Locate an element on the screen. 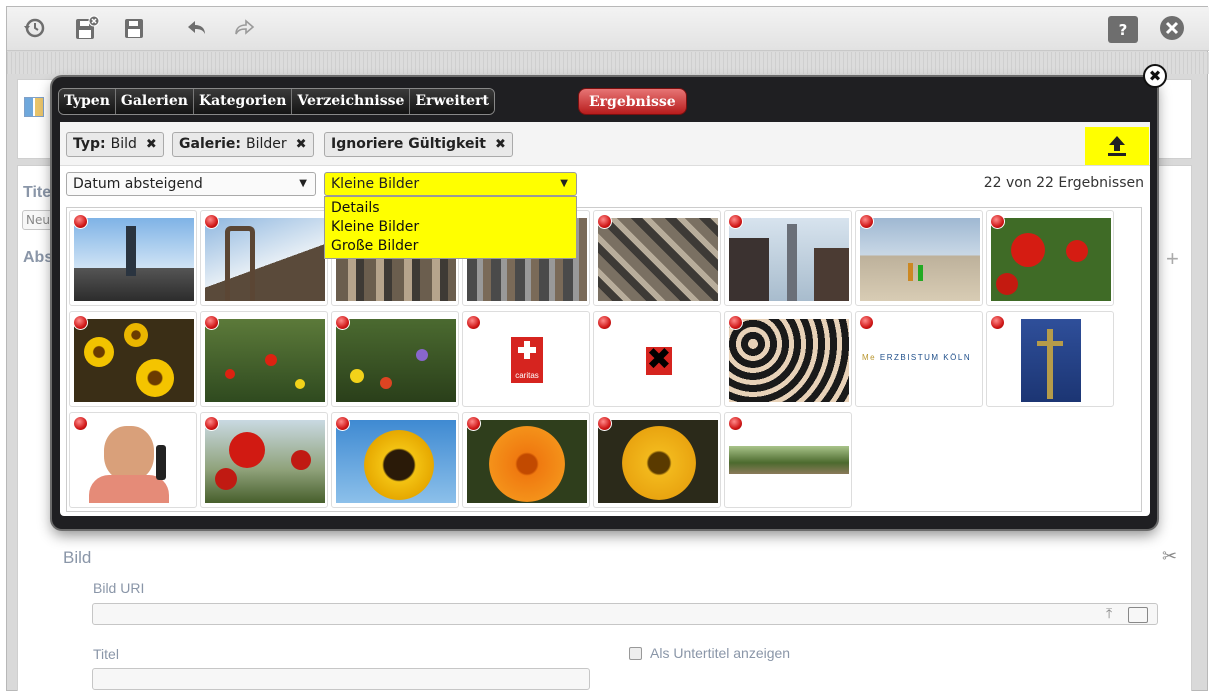  chevron-down-icon: ▼ is located at coordinates (564, 183).